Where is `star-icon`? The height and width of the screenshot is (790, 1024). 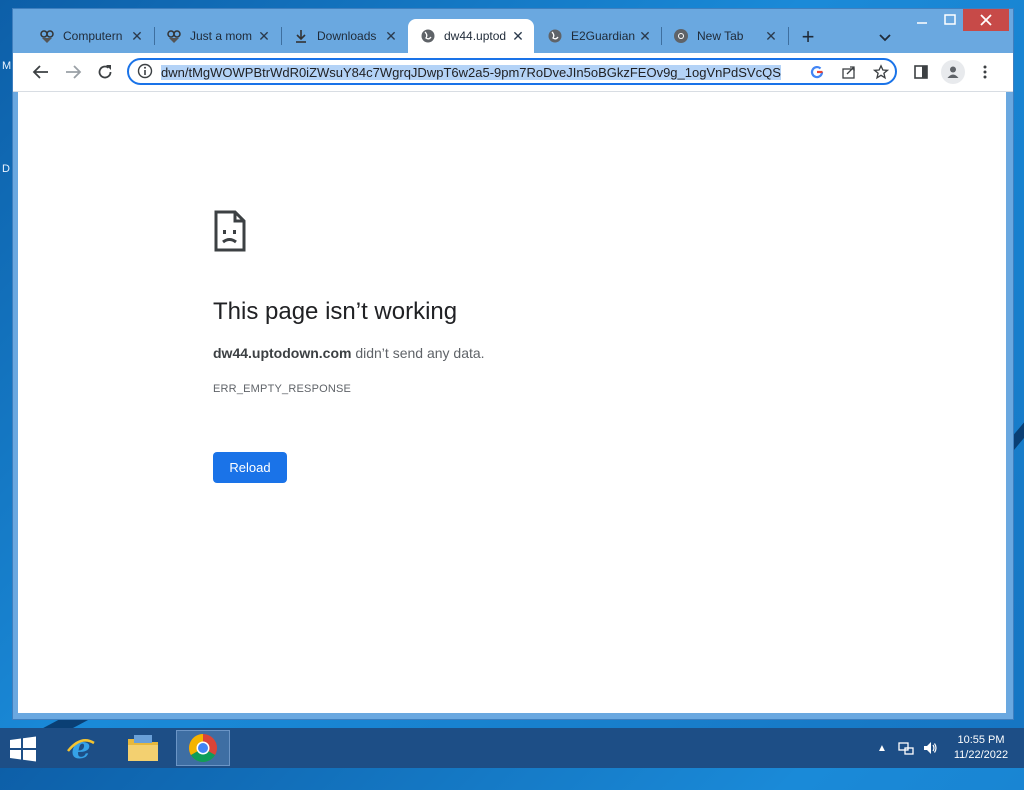
star-icon is located at coordinates (881, 72).